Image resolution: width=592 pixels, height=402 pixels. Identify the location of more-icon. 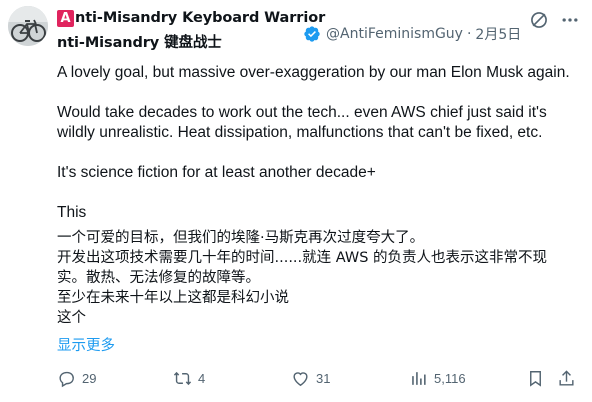
(570, 20).